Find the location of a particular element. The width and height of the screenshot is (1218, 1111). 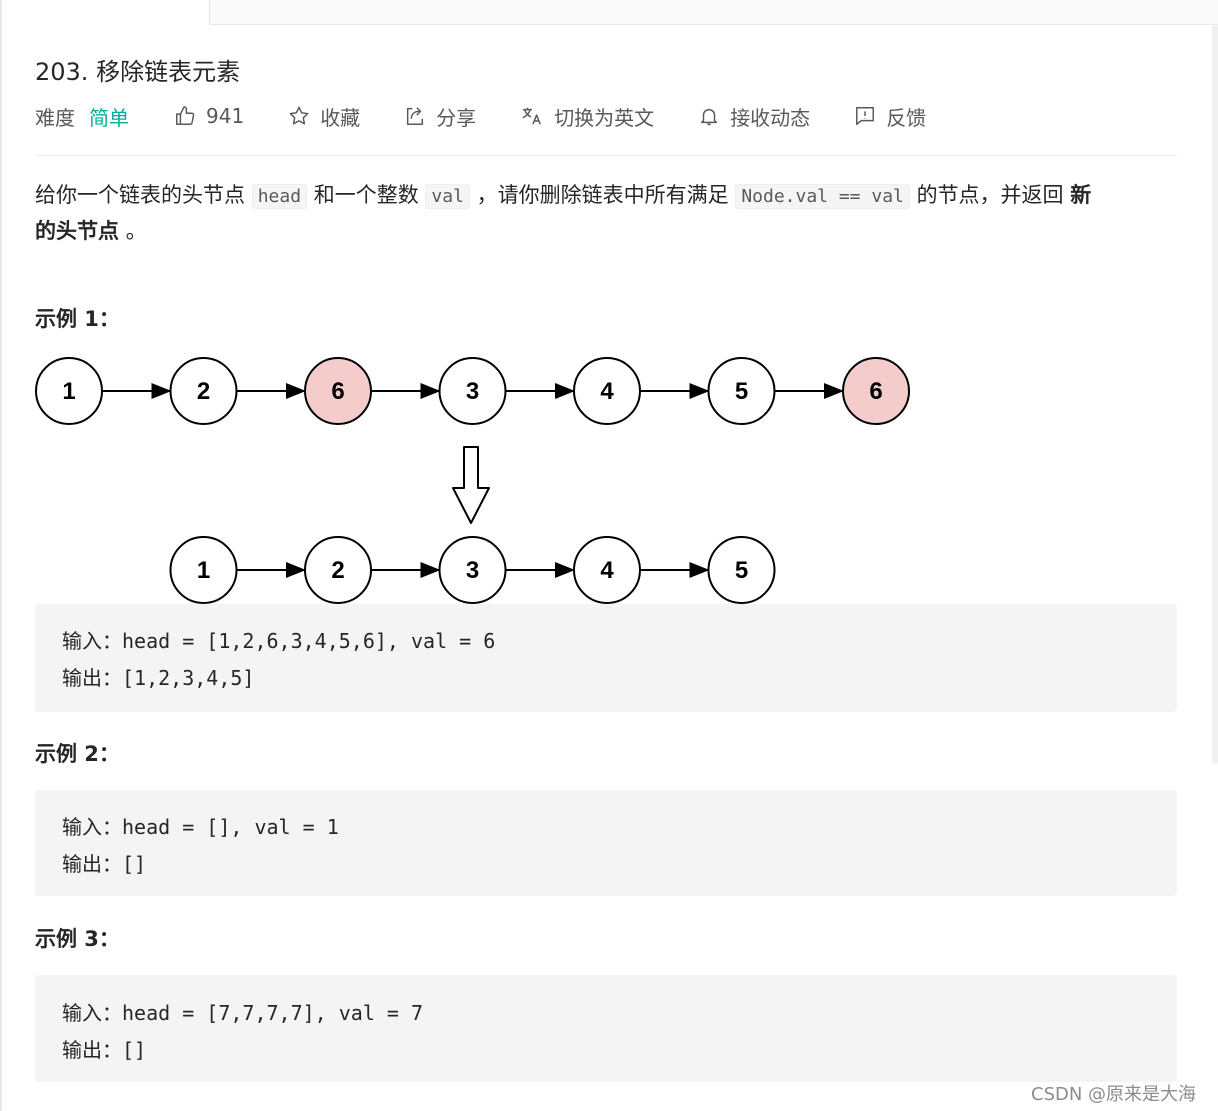

problem-title: 203. 移除链表元素 is located at coordinates (138, 72).